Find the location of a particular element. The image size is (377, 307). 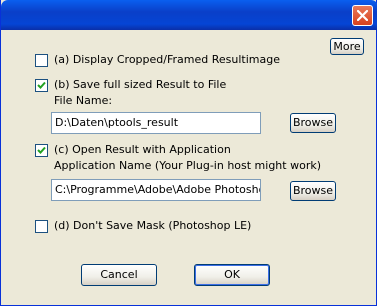

option-d-label: (d) Don't Save Mask (Photoshop LE) is located at coordinates (153, 225).